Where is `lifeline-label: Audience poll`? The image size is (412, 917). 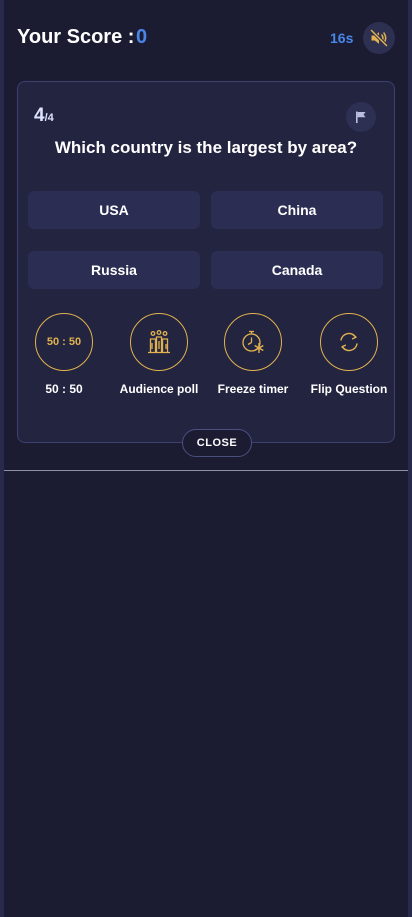 lifeline-label: Audience poll is located at coordinates (159, 389).